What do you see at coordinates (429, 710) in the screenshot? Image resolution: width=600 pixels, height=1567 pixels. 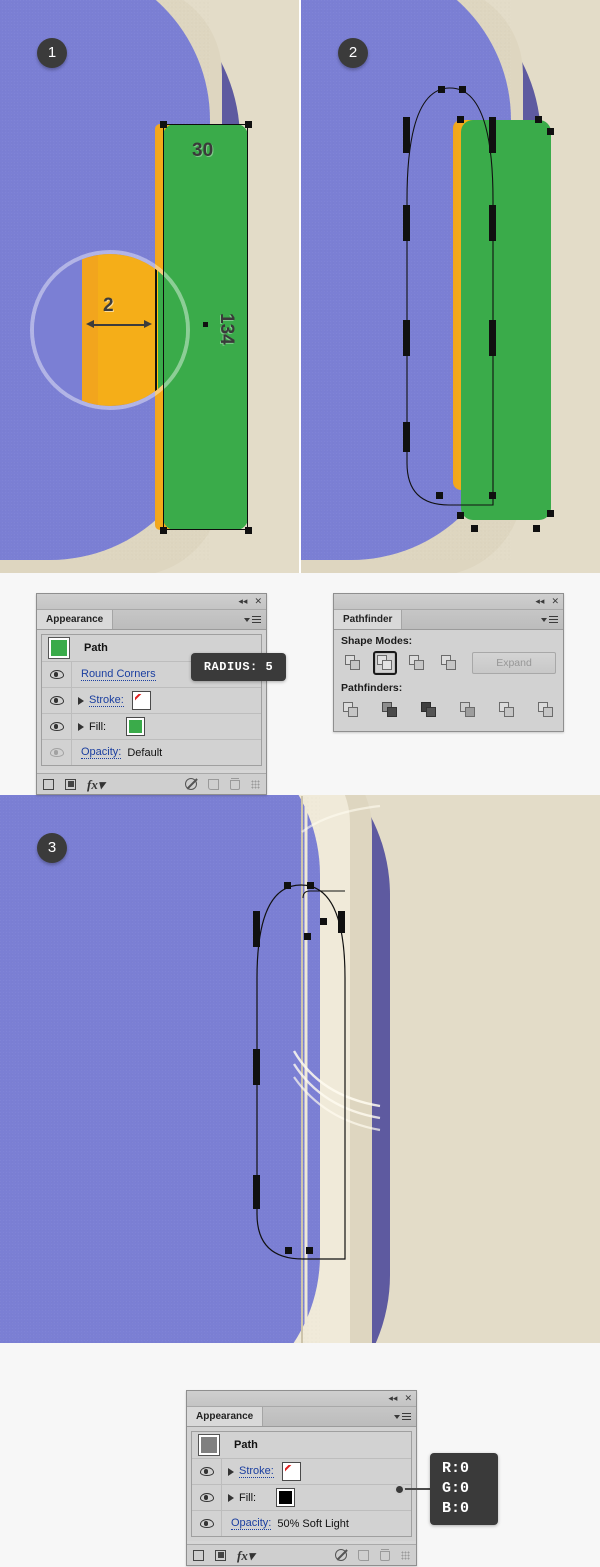 I see `merge-button` at bounding box center [429, 710].